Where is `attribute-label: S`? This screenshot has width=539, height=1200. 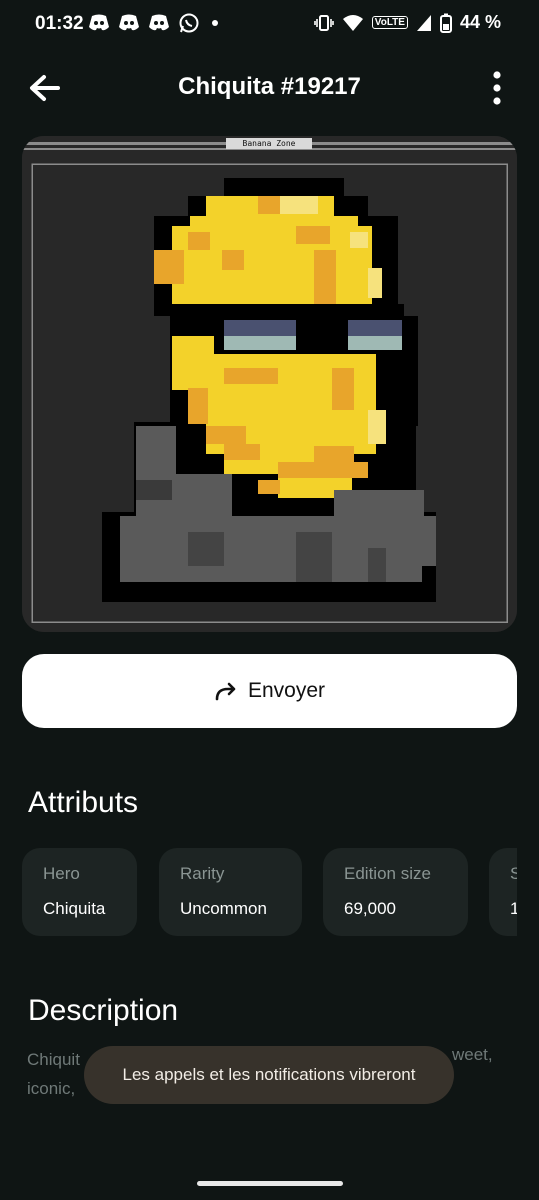
attribute-label: S is located at coordinates (513, 873).